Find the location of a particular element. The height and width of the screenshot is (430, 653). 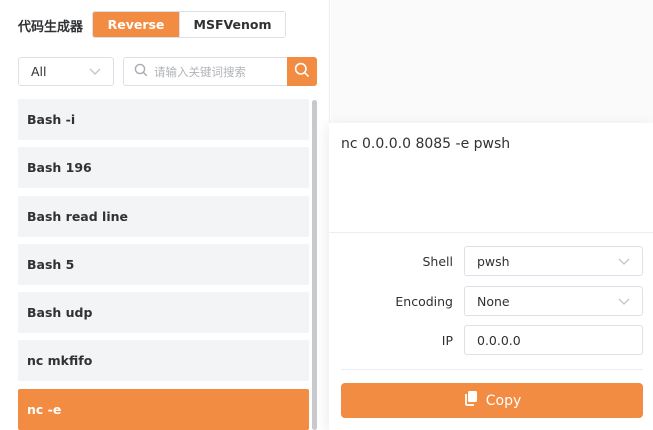

divider is located at coordinates (492, 369).